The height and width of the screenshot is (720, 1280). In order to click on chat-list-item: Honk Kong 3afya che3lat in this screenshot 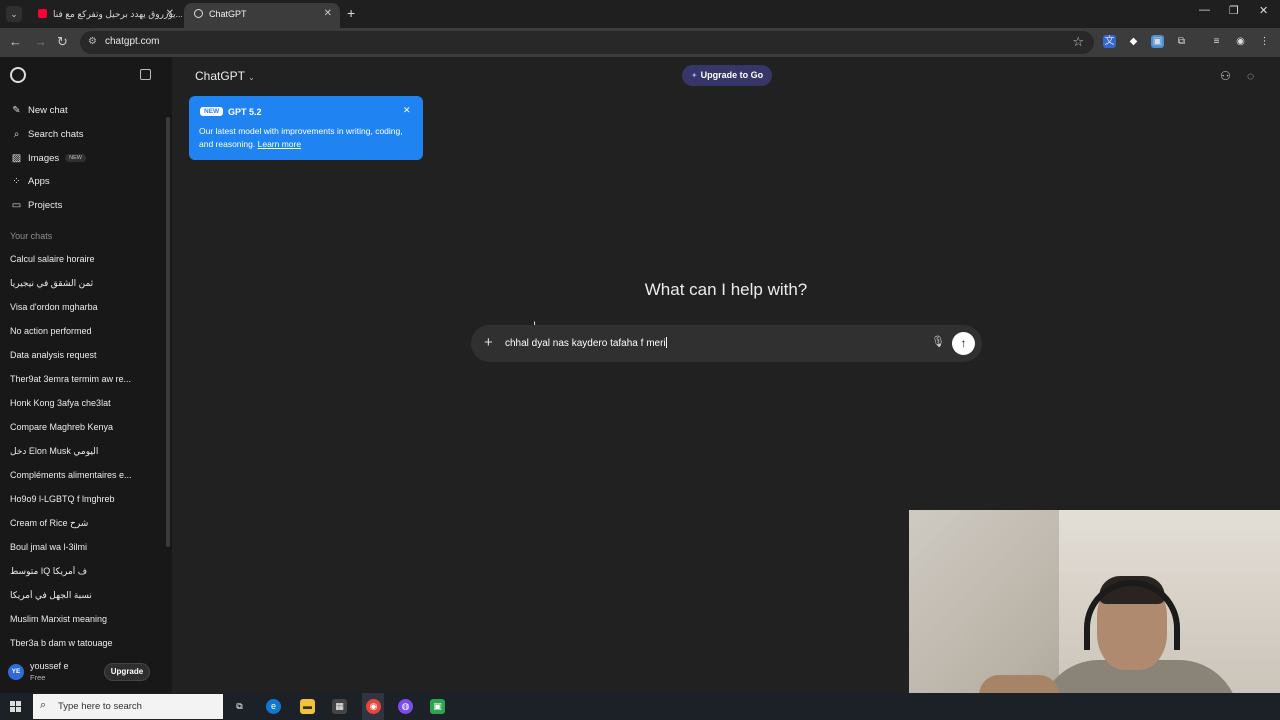, I will do `click(85, 403)`.